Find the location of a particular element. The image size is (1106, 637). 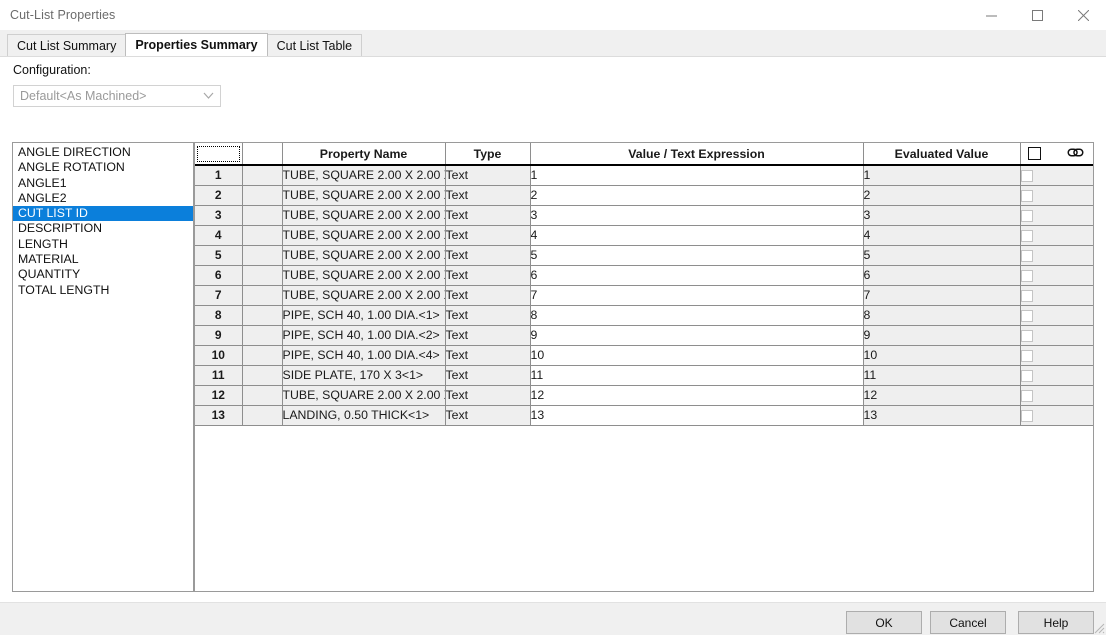

cell-value: 1 is located at coordinates (697, 175).